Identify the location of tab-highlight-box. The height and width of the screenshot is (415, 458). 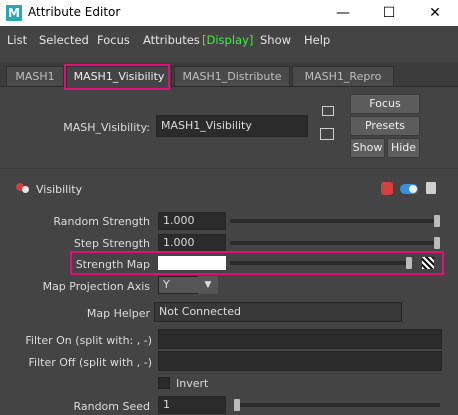
(117, 77).